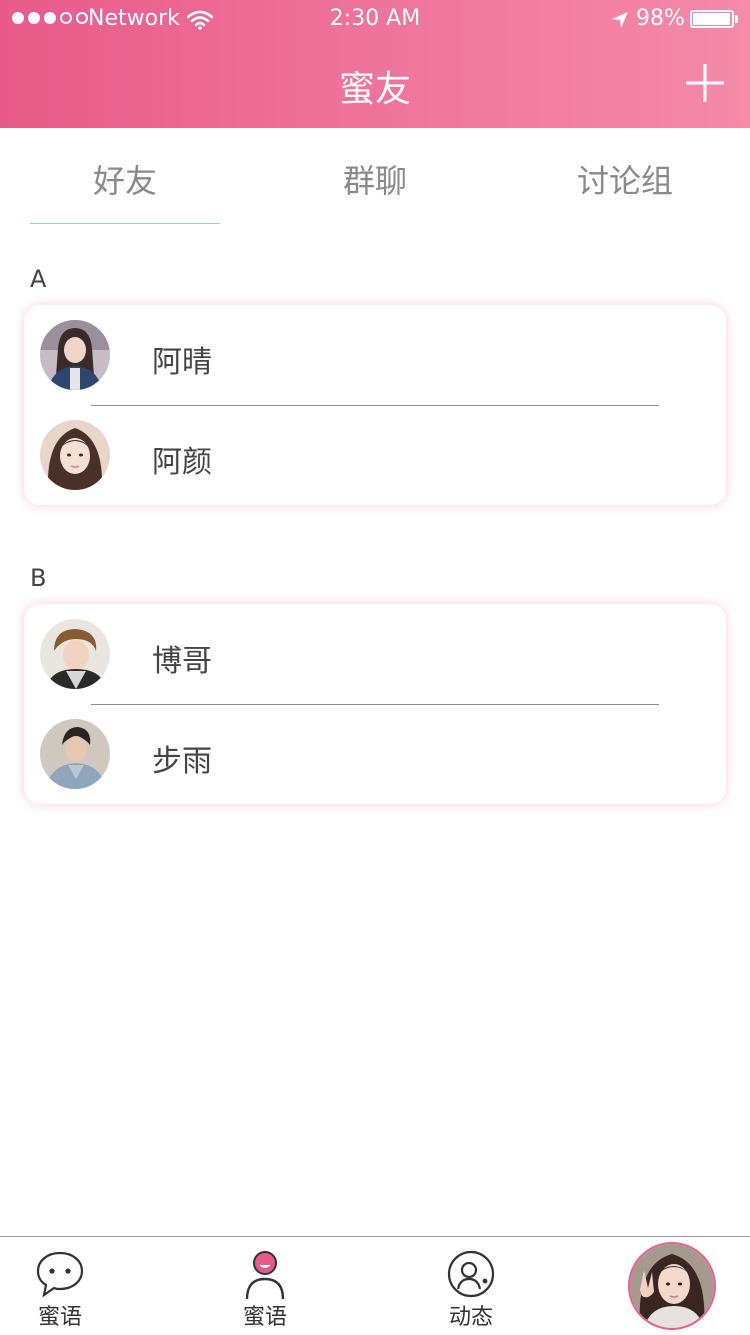 Image resolution: width=750 pixels, height=1335 pixels. What do you see at coordinates (374, 89) in the screenshot?
I see `page-title: 蜜友` at bounding box center [374, 89].